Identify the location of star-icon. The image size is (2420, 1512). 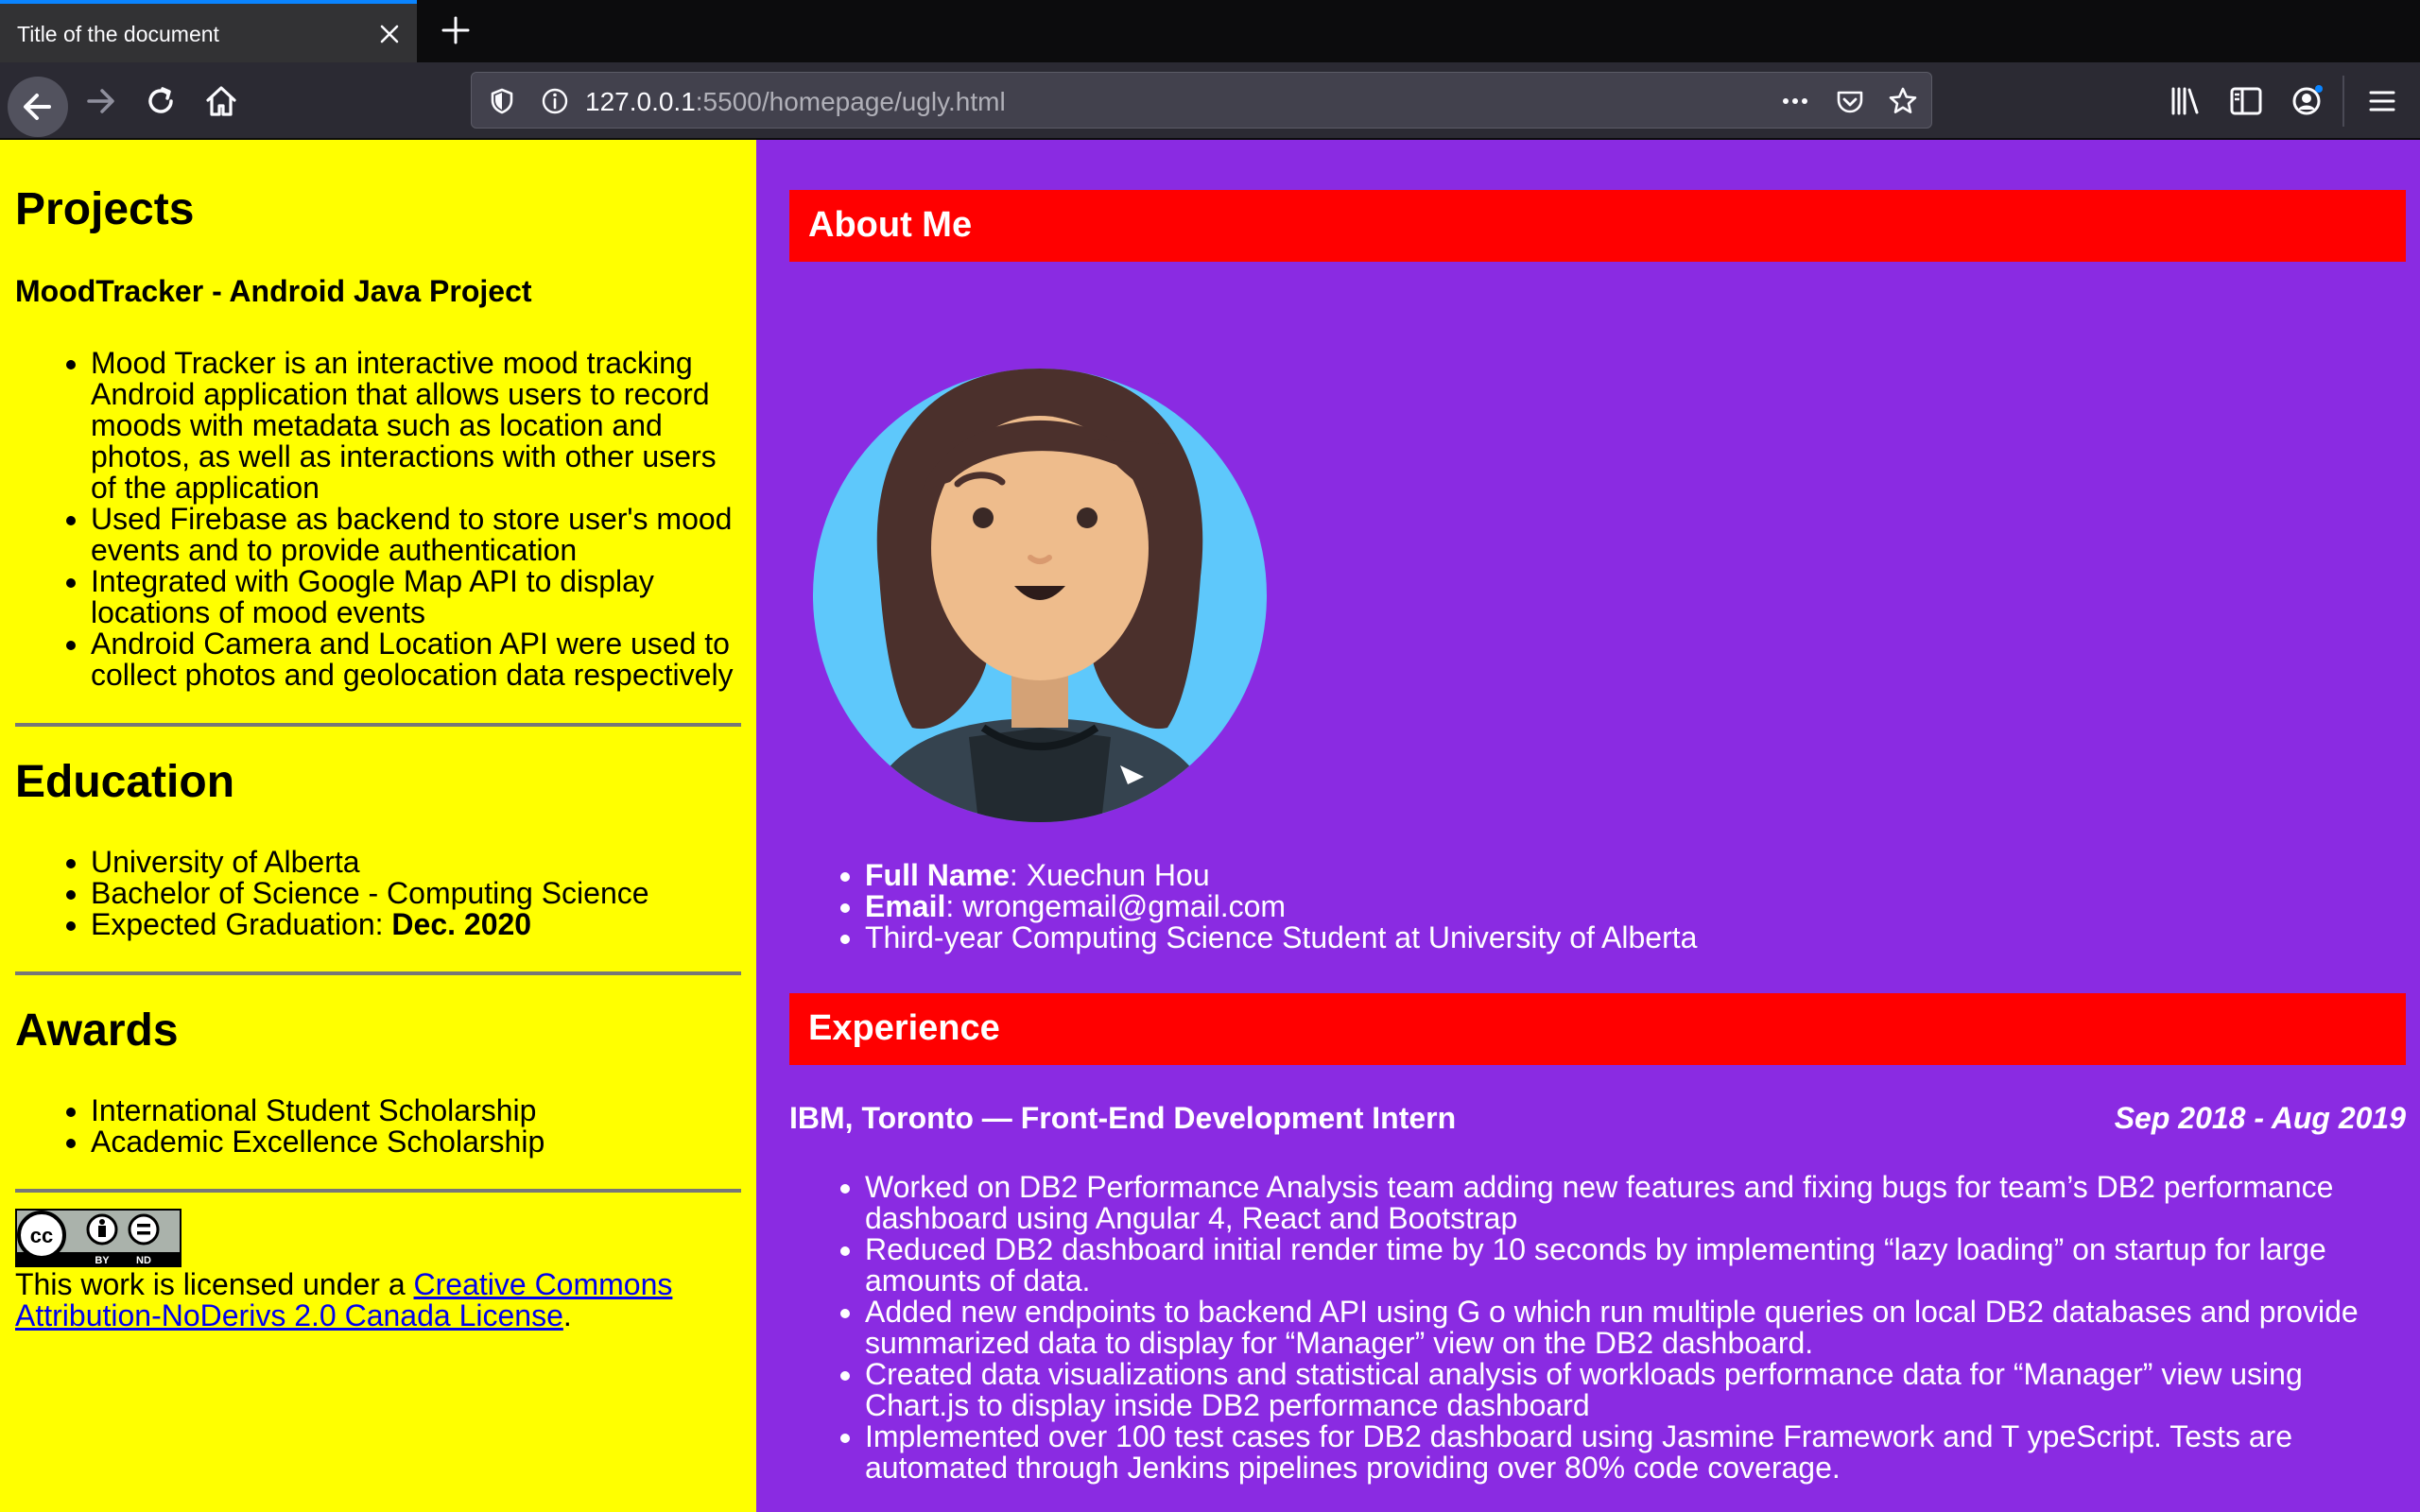
(1903, 101).